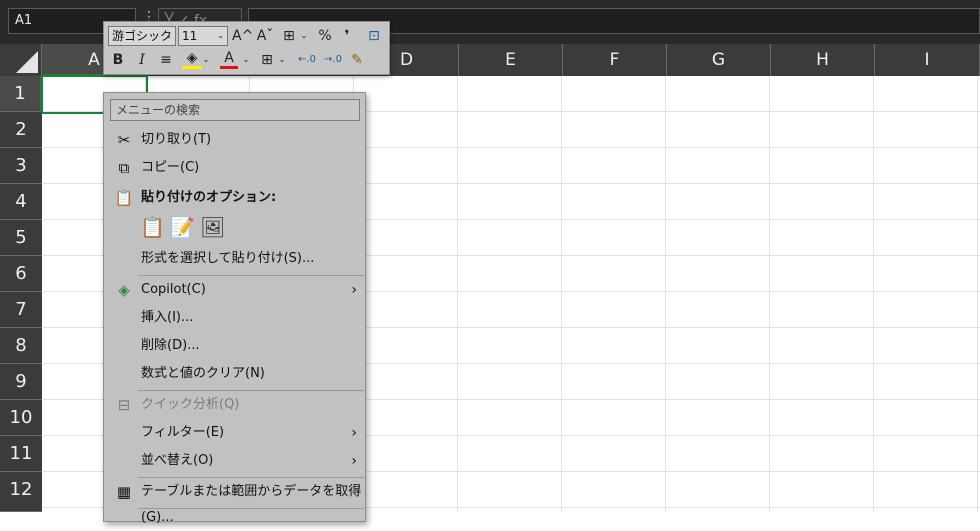 Image resolution: width=980 pixels, height=531 pixels. Describe the element at coordinates (21, 202) in the screenshot. I see `row-header-4: 4` at that location.